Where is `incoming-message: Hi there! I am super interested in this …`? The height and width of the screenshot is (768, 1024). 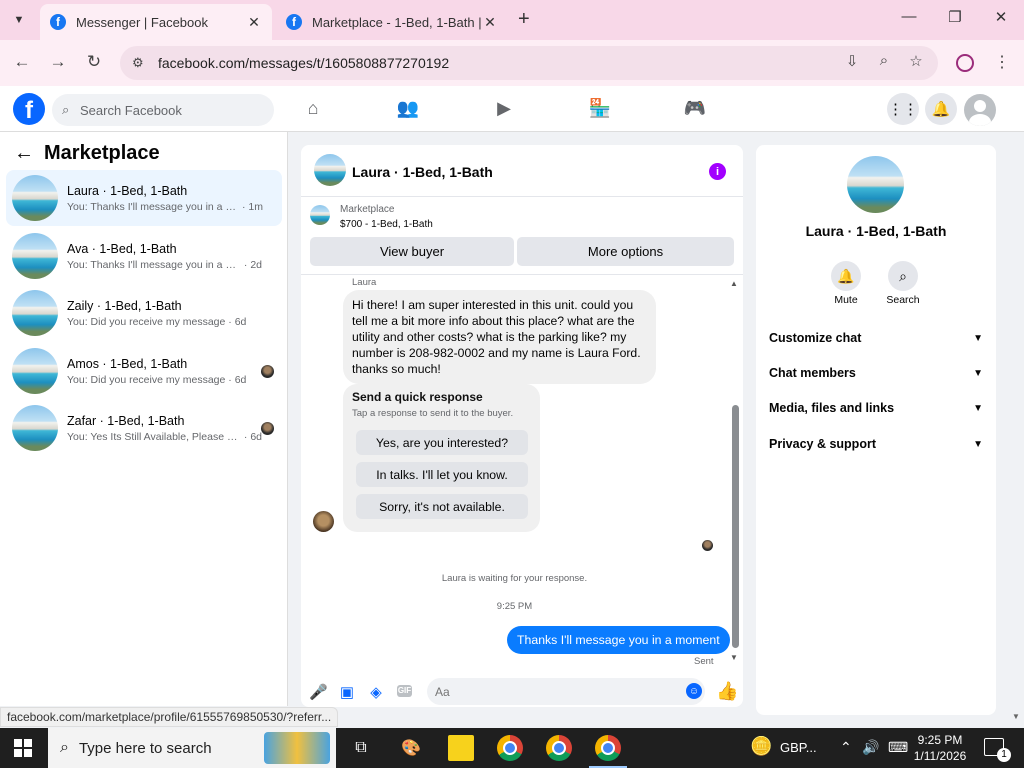
incoming-message: Hi there! I am super interested in this … is located at coordinates (499, 337).